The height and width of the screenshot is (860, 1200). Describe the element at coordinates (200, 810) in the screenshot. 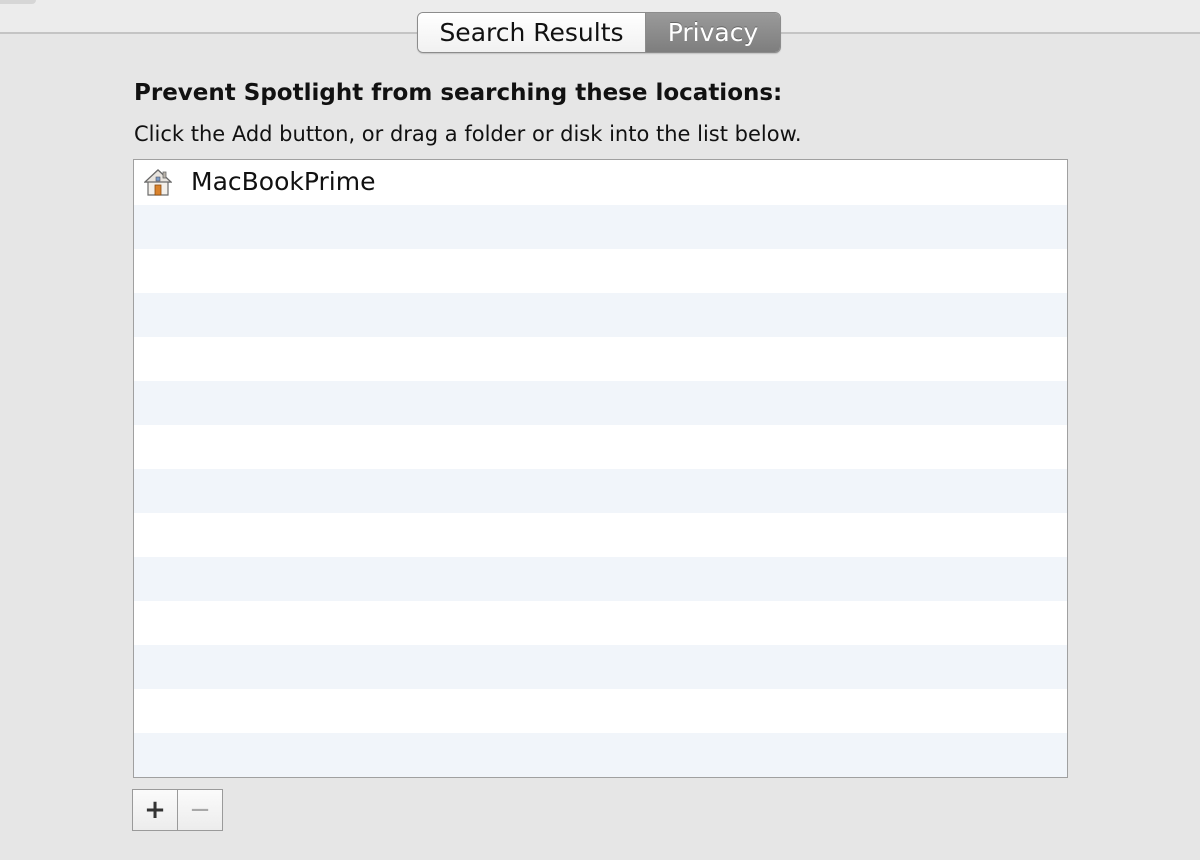

I see `remove-location-button: −` at that location.